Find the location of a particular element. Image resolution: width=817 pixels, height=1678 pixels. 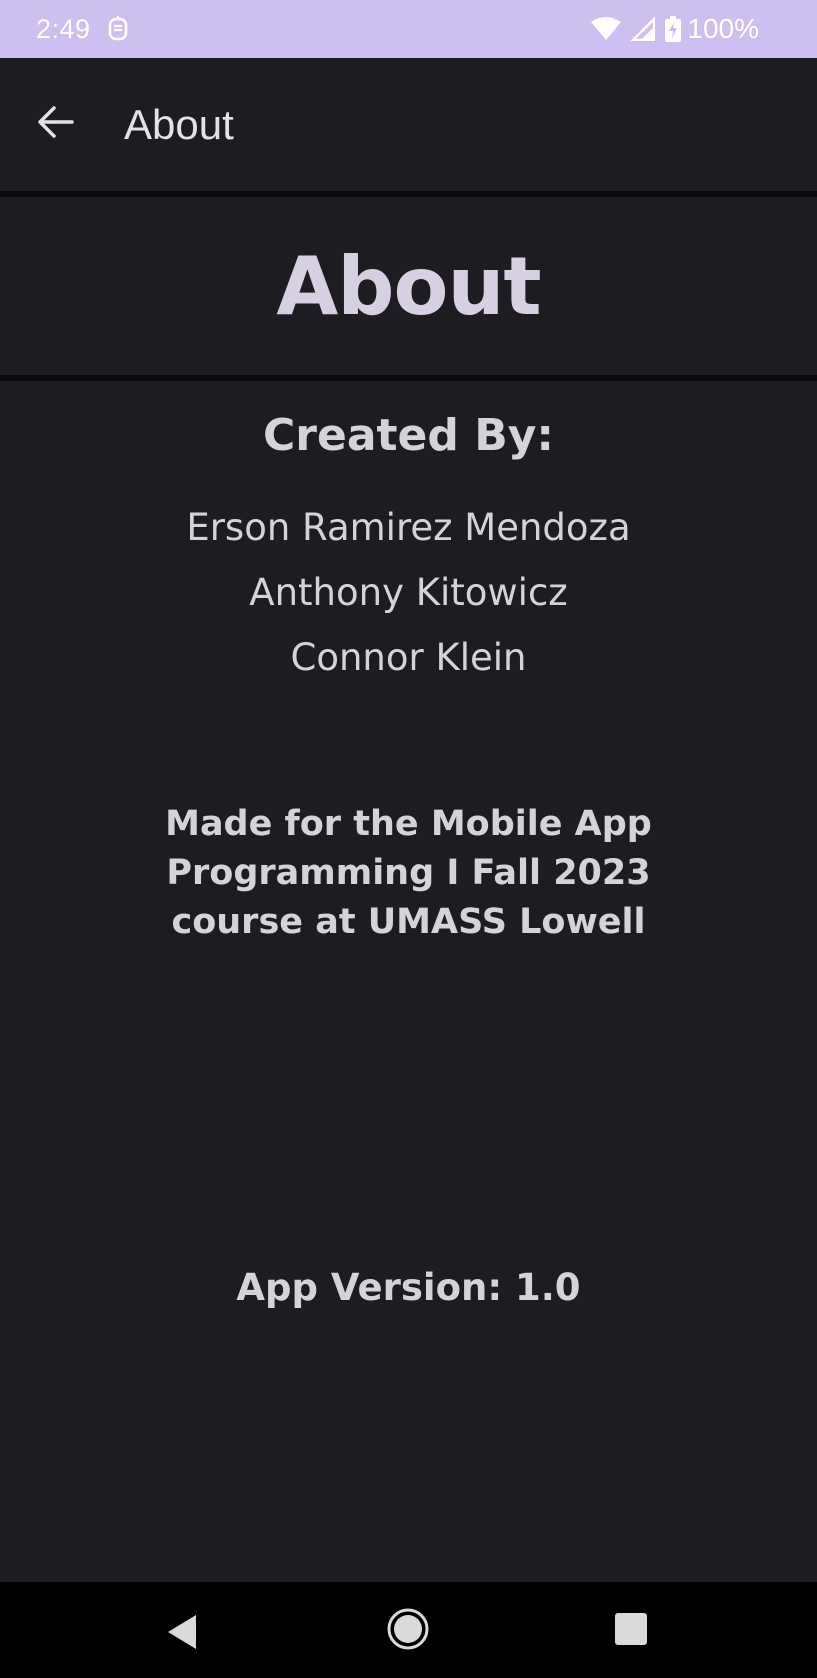

back-button is located at coordinates (56, 125).